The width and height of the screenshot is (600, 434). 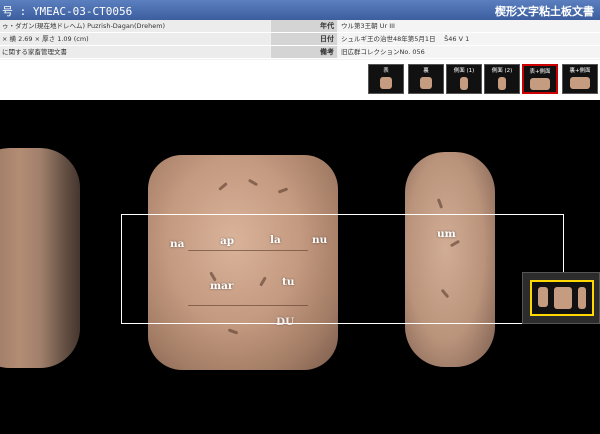 I want to click on thumb-label: 裏, so click(x=426, y=71).